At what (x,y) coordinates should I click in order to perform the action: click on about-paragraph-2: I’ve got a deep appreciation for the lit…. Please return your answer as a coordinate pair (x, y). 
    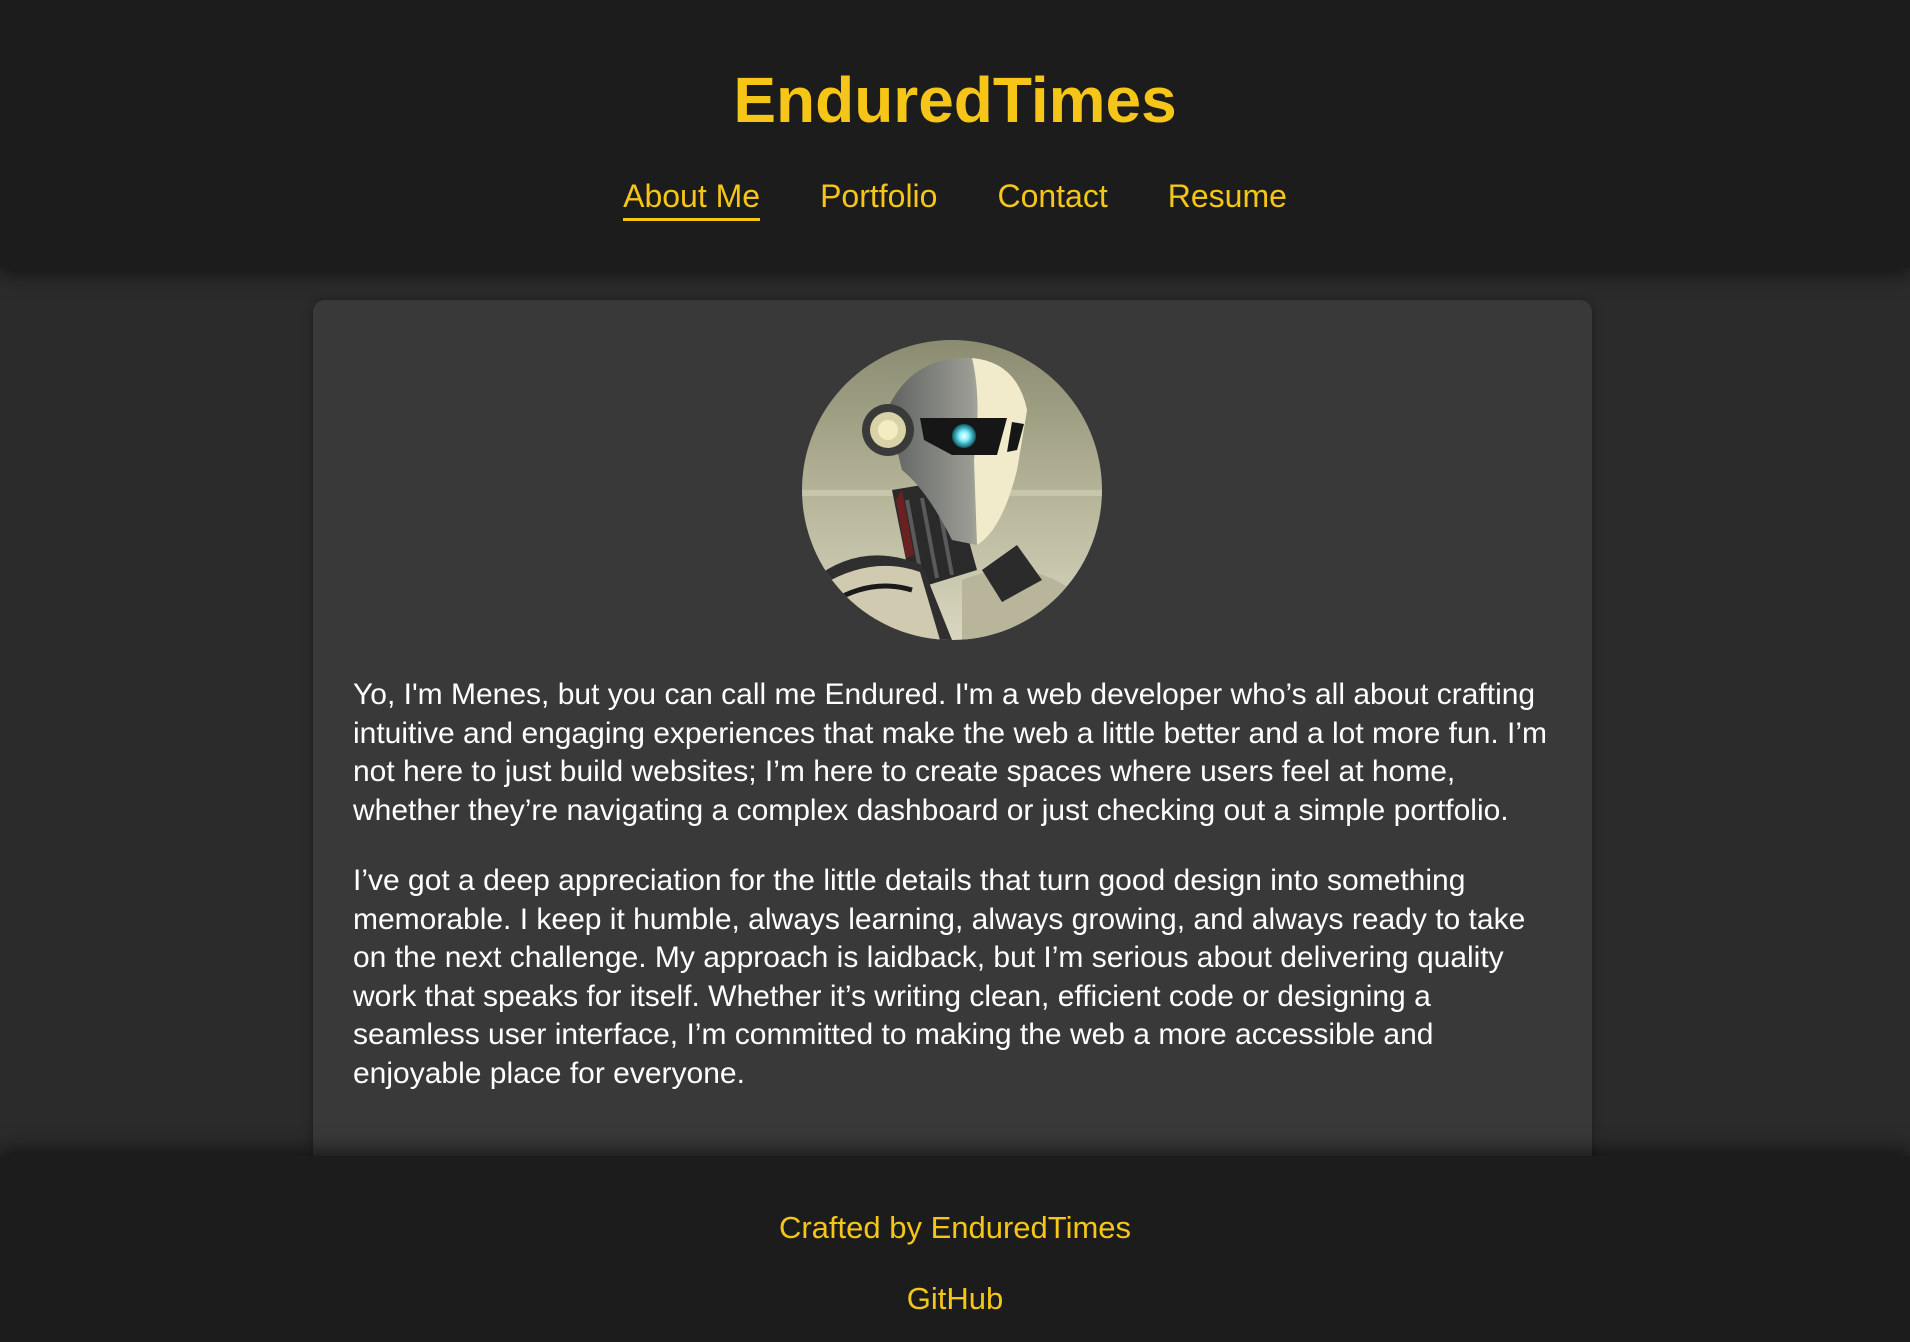
    Looking at the image, I should click on (939, 977).